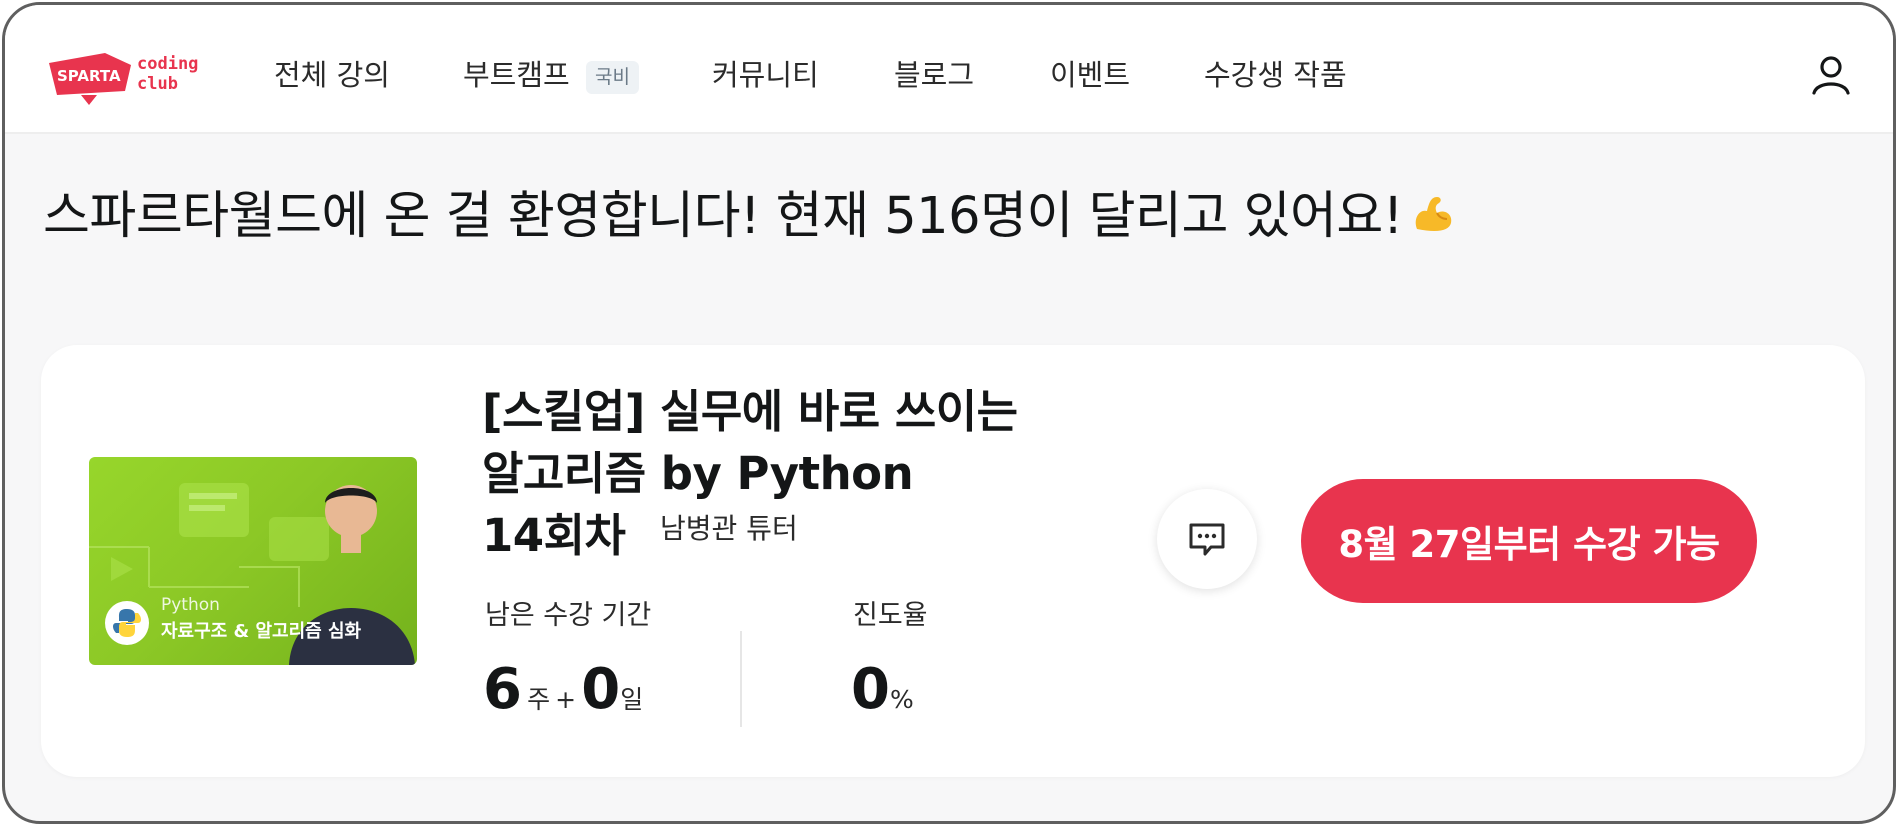 Image resolution: width=1898 pixels, height=826 pixels. I want to click on chat-icon, so click(1207, 539).